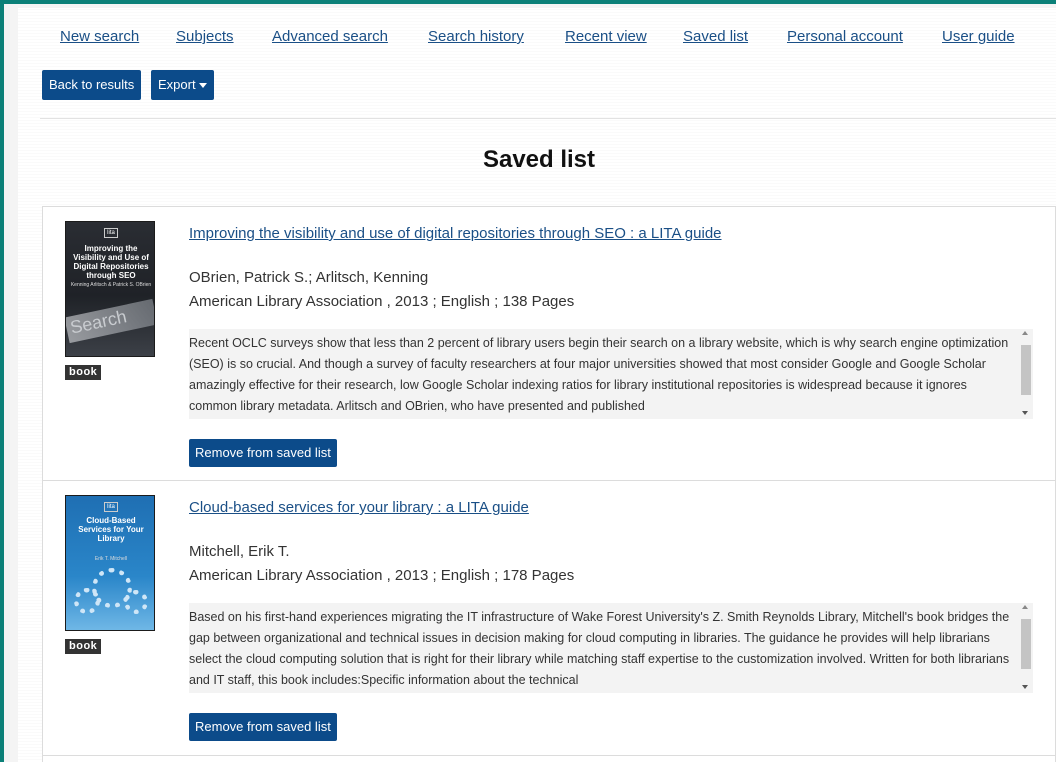 The width and height of the screenshot is (1056, 762). What do you see at coordinates (111, 285) in the screenshot?
I see `cover-author: Kenning Arlitsch & Patrick S. OBrien` at bounding box center [111, 285].